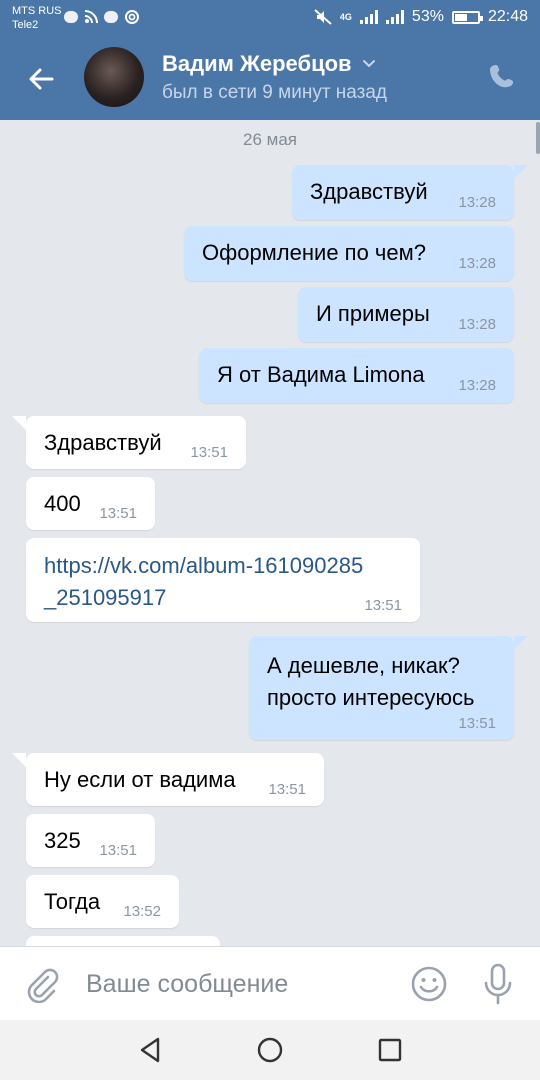 This screenshot has height=1080, width=540. I want to click on recents-square-icon, so click(390, 1050).